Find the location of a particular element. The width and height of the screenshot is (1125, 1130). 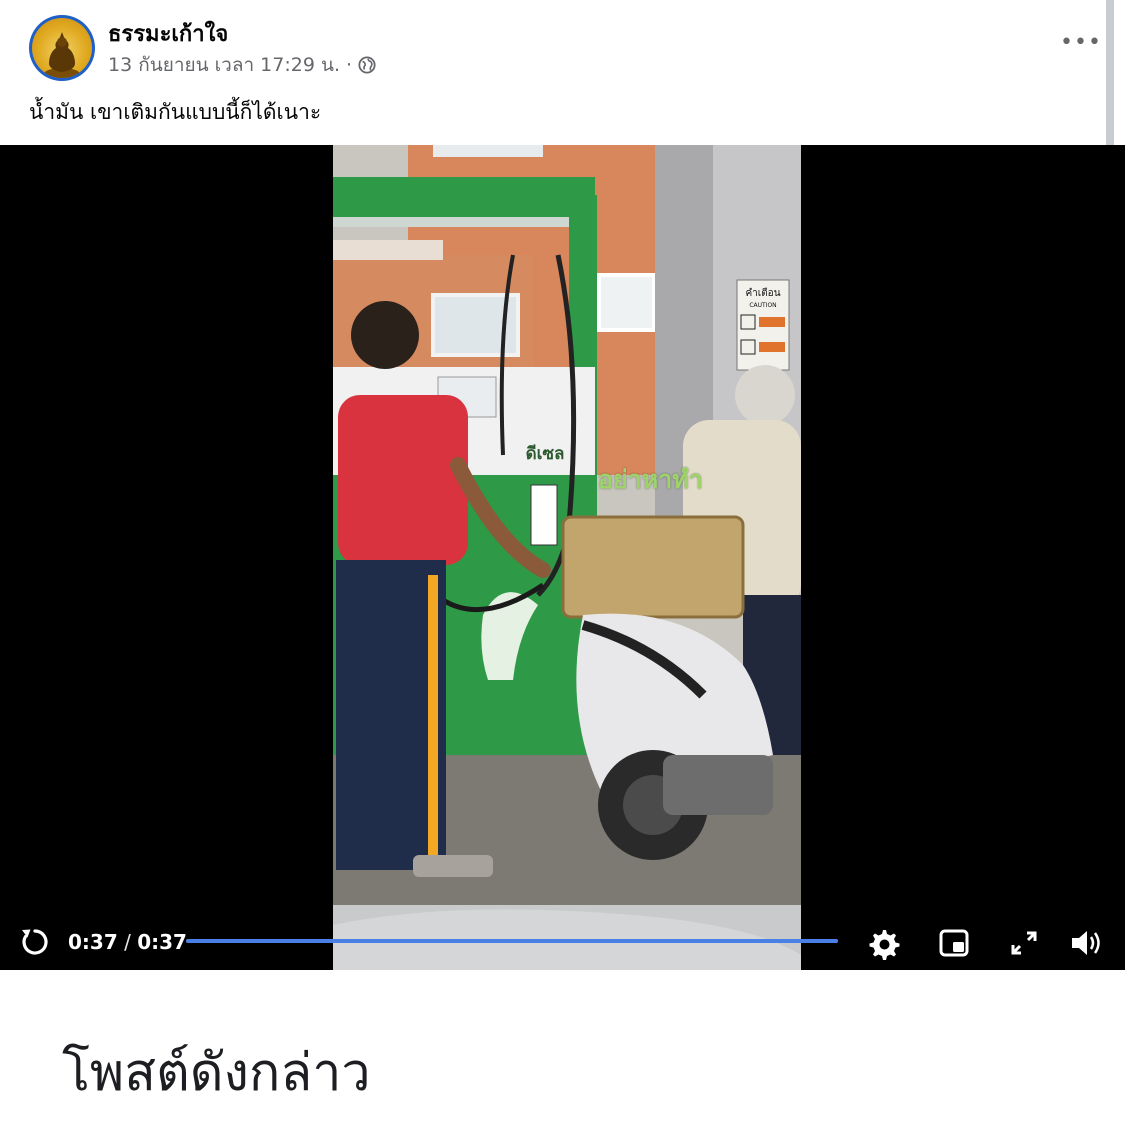

buddha-icon is located at coordinates (62, 48).